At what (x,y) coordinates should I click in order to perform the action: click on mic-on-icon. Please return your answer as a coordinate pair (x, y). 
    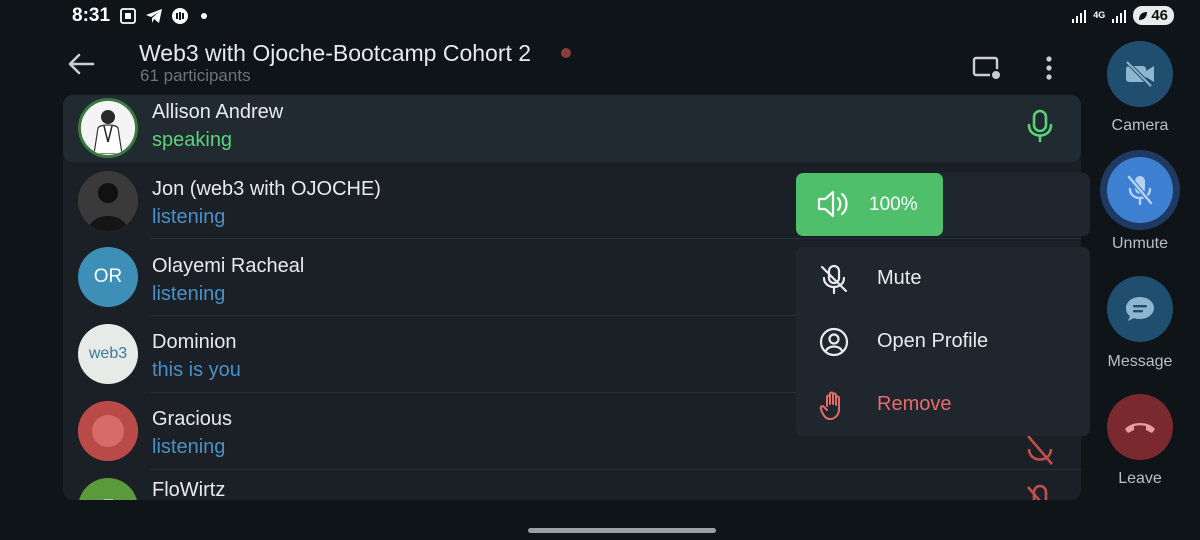
    Looking at the image, I should click on (1040, 126).